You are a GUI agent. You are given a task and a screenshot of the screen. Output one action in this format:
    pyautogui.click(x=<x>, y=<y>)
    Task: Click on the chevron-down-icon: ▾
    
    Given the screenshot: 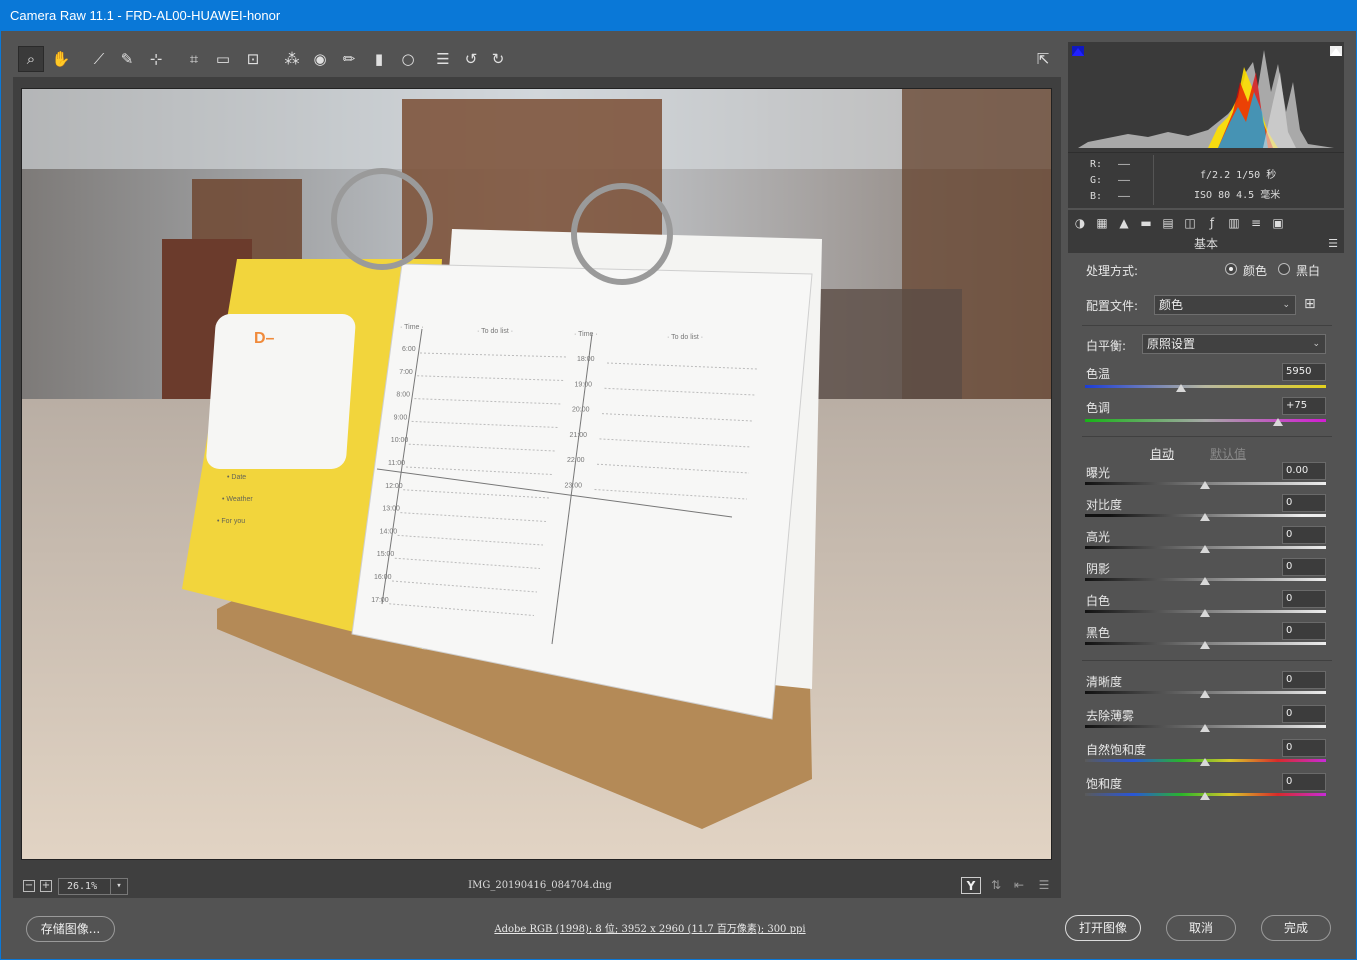 What is the action you would take?
    pyautogui.click(x=118, y=886)
    